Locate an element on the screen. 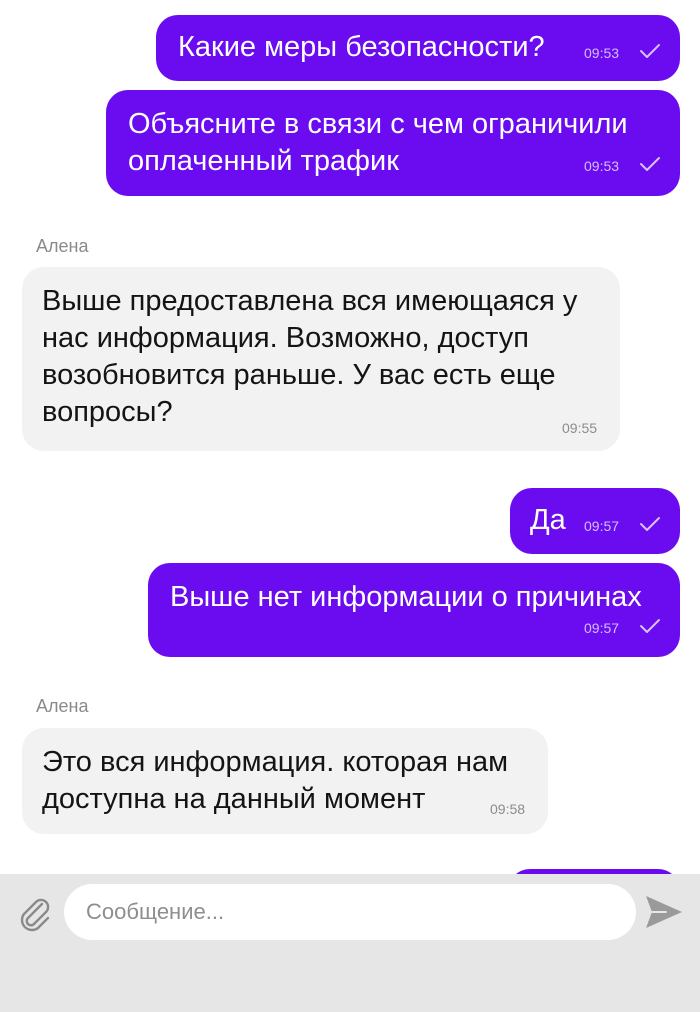  message-text: Какие меры безопасности? is located at coordinates (361, 47).